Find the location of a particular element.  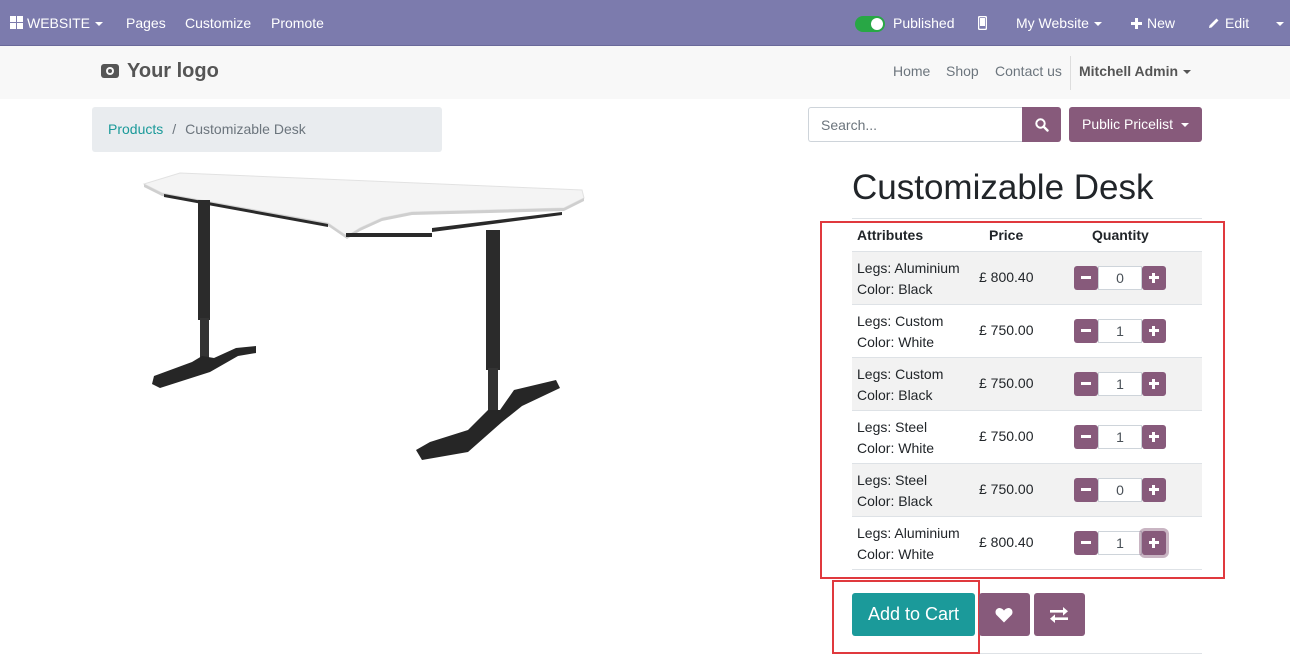

website-app-label: WEBSITE is located at coordinates (59, 23).